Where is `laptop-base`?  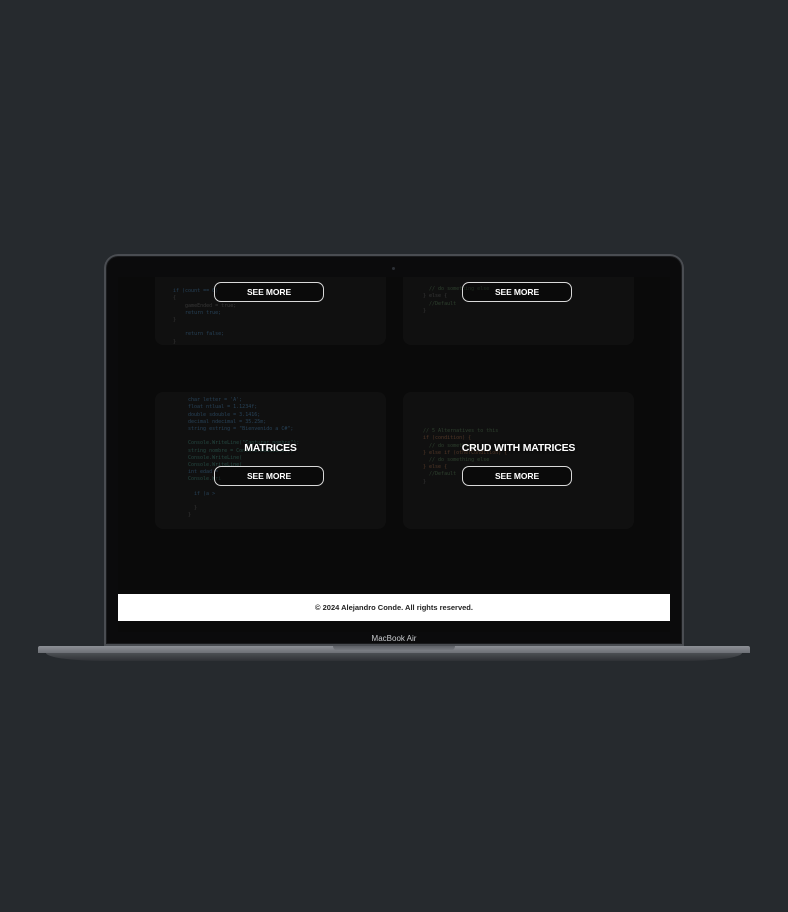
laptop-base is located at coordinates (394, 654).